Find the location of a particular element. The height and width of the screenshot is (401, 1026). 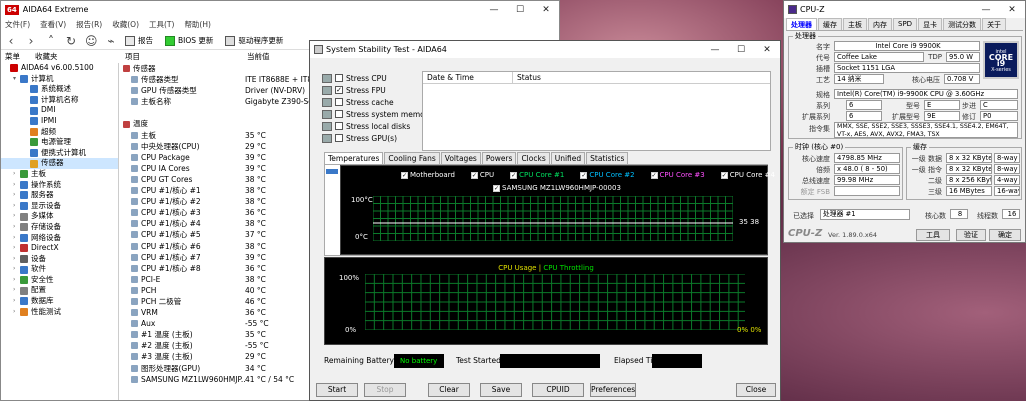

cpuz-tab: 关于 is located at coordinates (994, 24).